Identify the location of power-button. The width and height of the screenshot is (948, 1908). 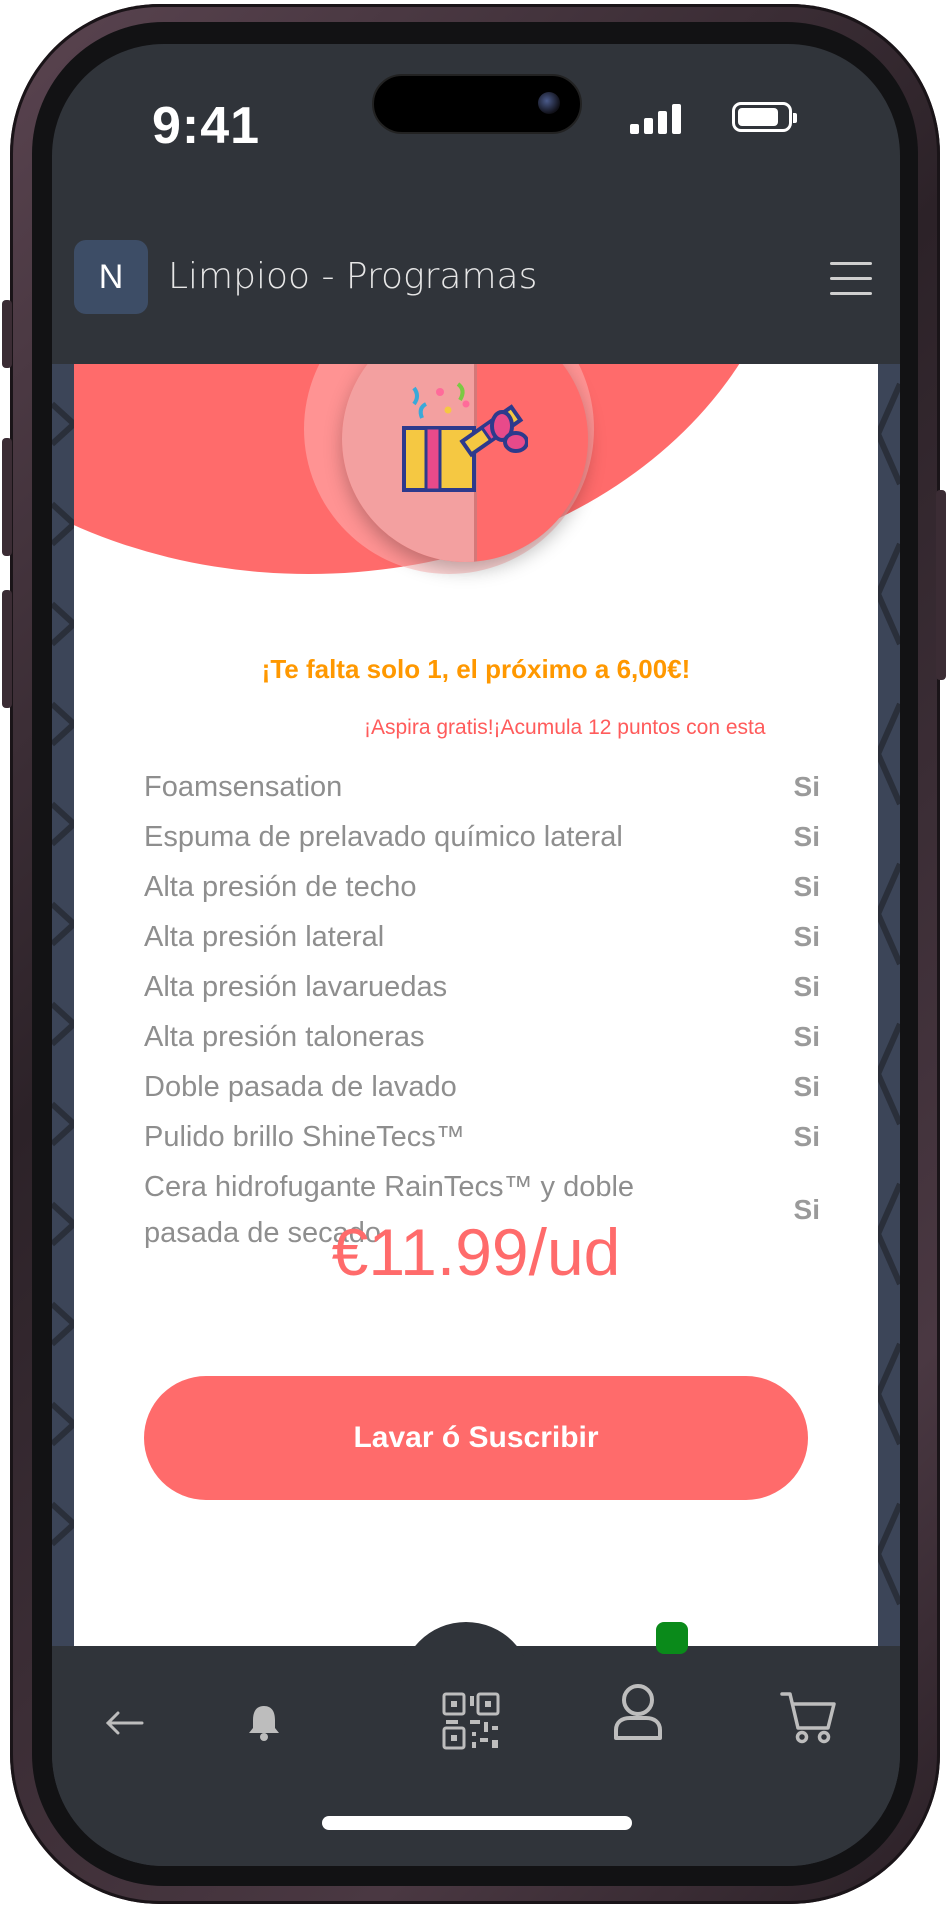
(941, 585).